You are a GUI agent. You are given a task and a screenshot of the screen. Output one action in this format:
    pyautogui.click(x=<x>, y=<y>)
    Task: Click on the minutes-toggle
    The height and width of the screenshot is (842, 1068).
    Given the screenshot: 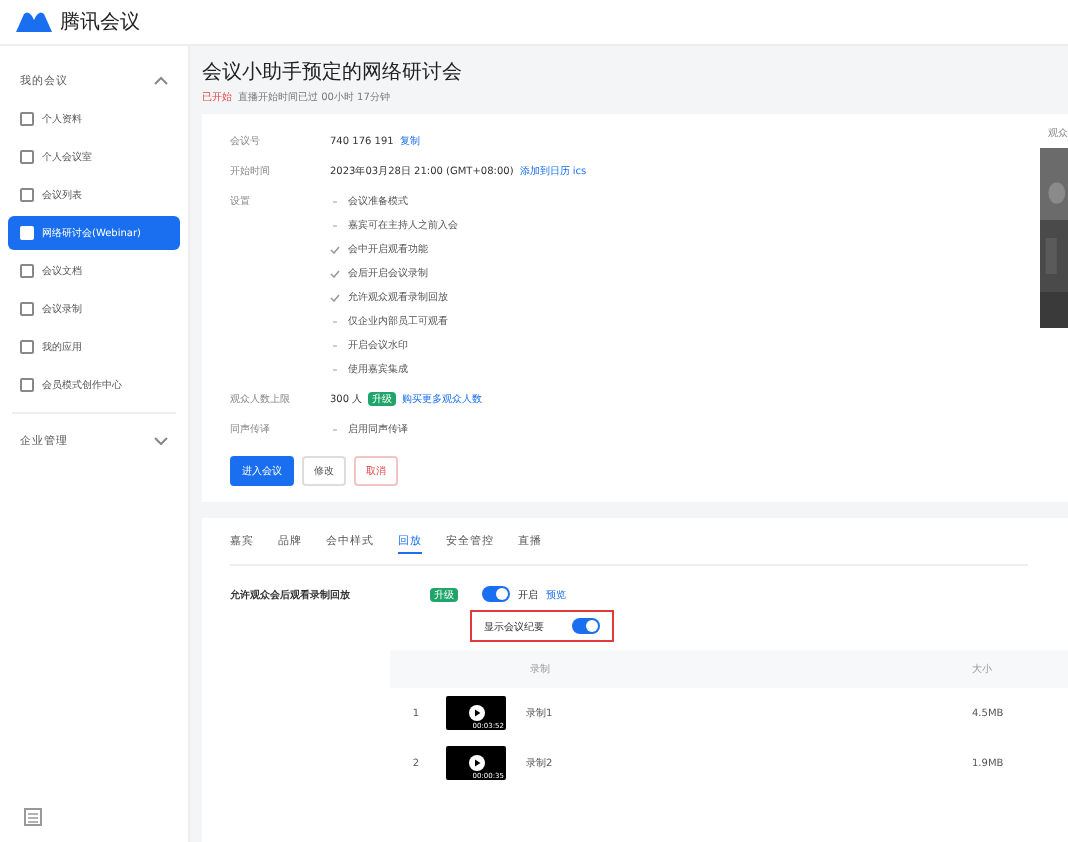 What is the action you would take?
    pyautogui.click(x=586, y=626)
    